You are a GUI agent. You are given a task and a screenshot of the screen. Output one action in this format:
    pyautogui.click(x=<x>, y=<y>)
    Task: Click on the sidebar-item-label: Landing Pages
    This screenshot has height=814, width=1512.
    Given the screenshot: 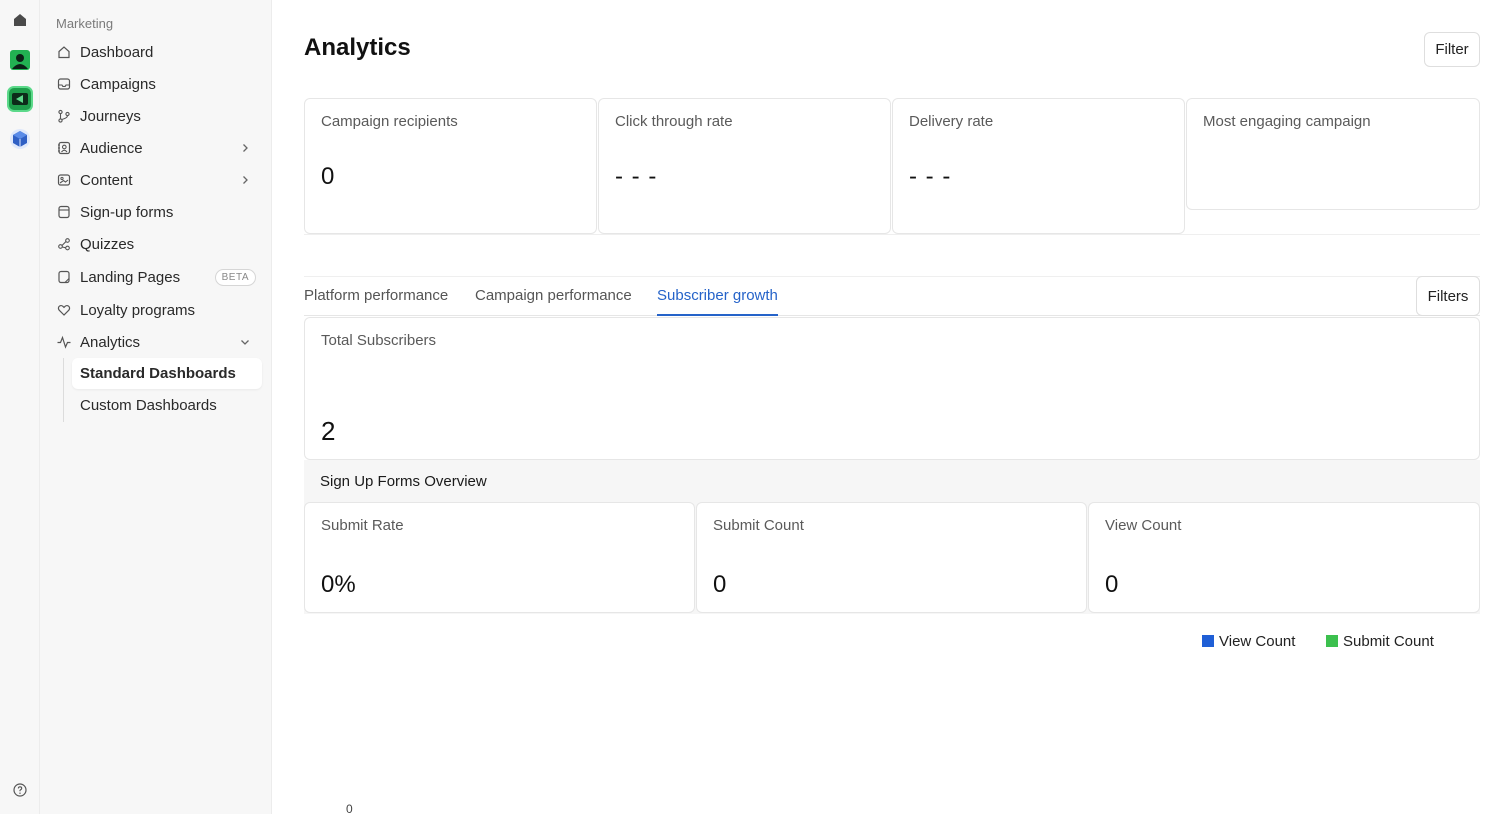 What is the action you would take?
    pyautogui.click(x=130, y=277)
    